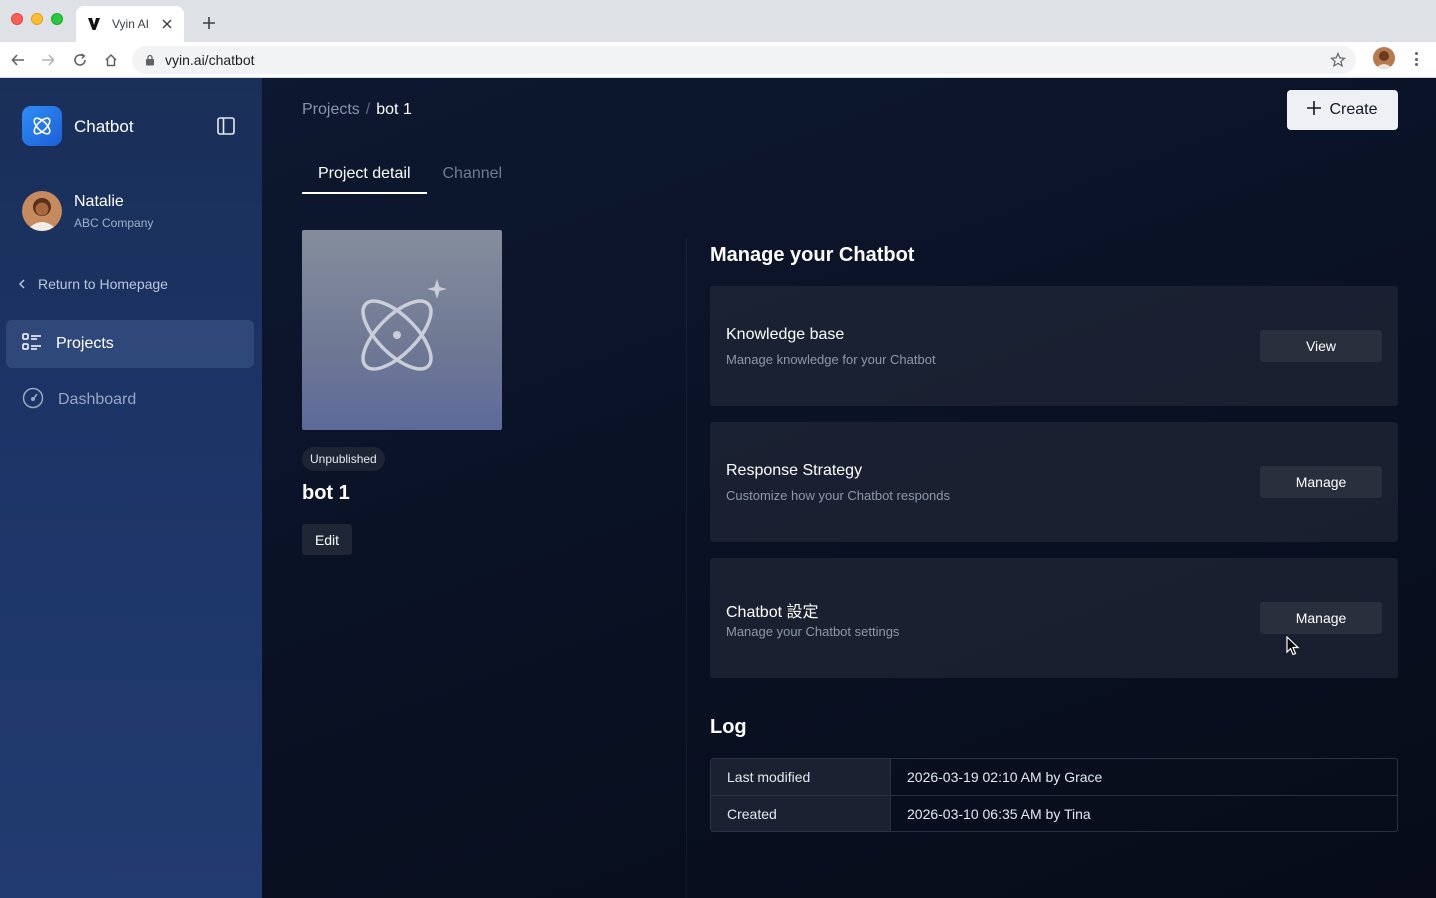 This screenshot has width=1436, height=898. Describe the element at coordinates (1338, 59) in the screenshot. I see `bookmark-star-icon` at that location.